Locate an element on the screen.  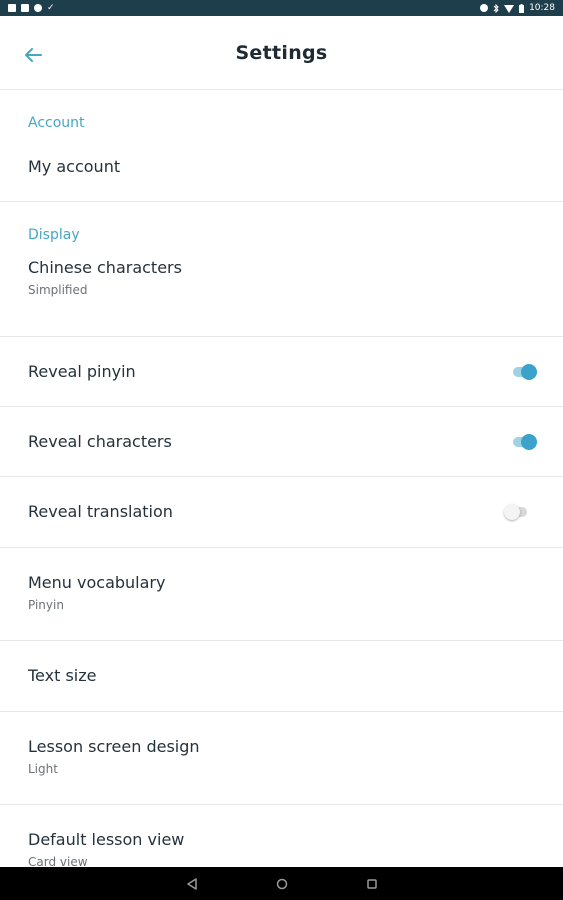
section-header-display: Display is located at coordinates (54, 235).